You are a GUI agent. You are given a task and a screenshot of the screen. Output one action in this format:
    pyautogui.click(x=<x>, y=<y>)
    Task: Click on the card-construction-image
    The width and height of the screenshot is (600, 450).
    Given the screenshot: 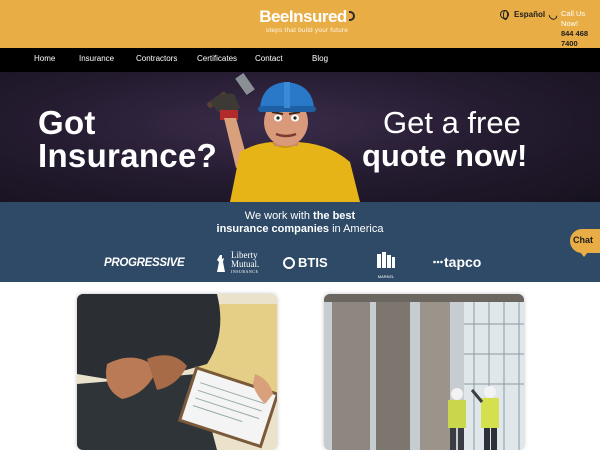 What is the action you would take?
    pyautogui.click(x=424, y=372)
    